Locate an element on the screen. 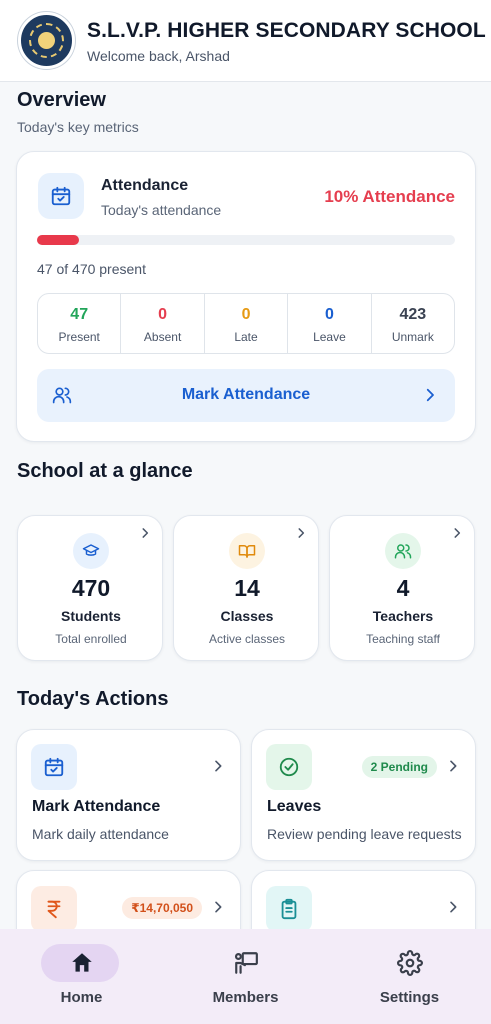 The image size is (491, 1024). teachers-sub: Teaching staff is located at coordinates (403, 639).